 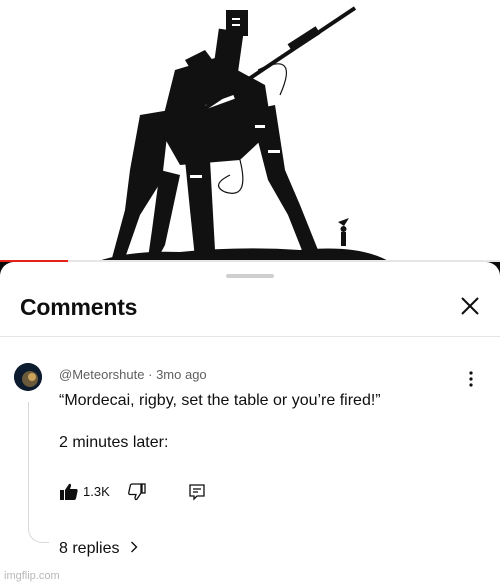 I want to click on comments-title: Comments, so click(x=79, y=307).